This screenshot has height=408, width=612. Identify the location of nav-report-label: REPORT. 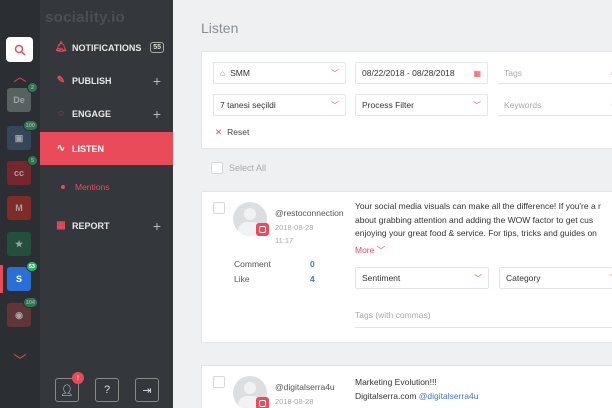
(91, 225).